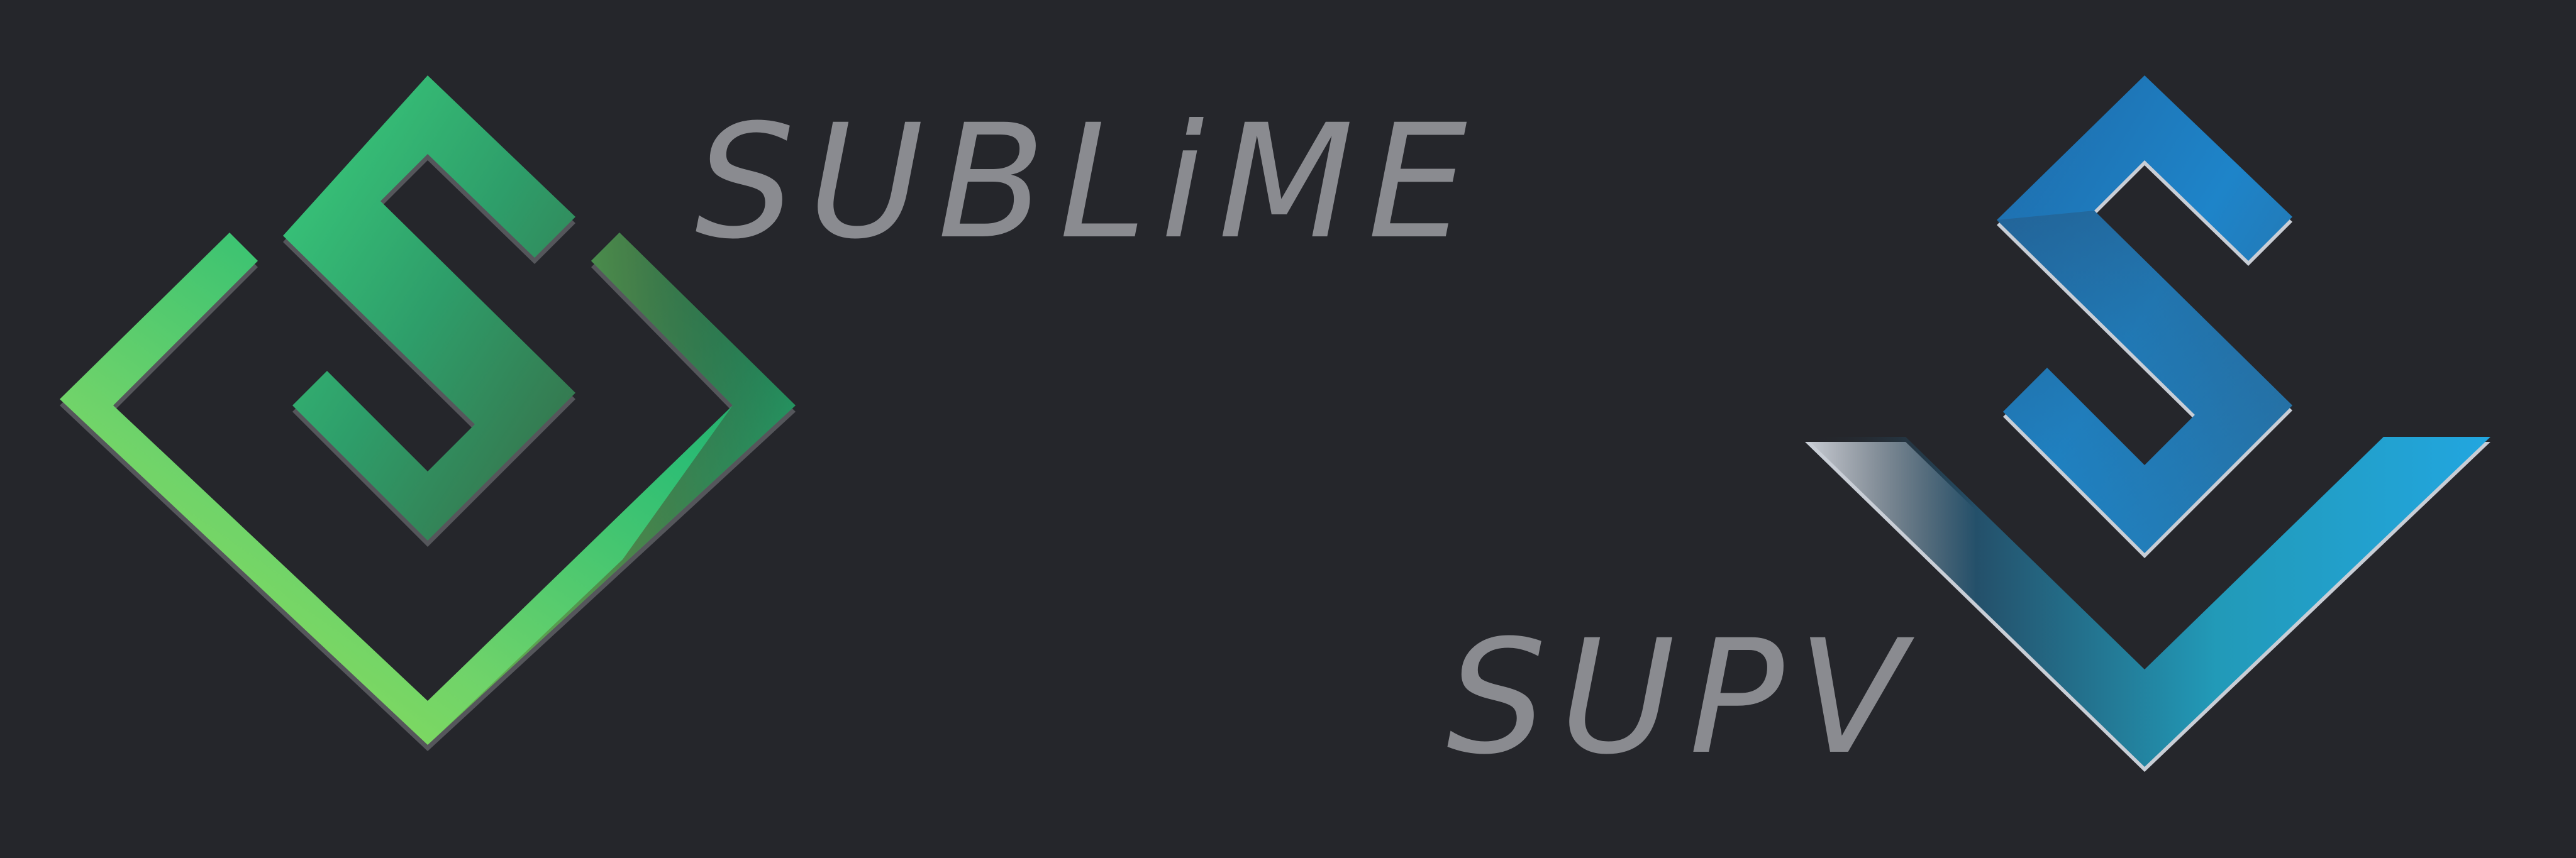 Image resolution: width=2576 pixels, height=858 pixels. Describe the element at coordinates (1088, 182) in the screenshot. I see `sublime-wordmark: SUBLiME` at that location.